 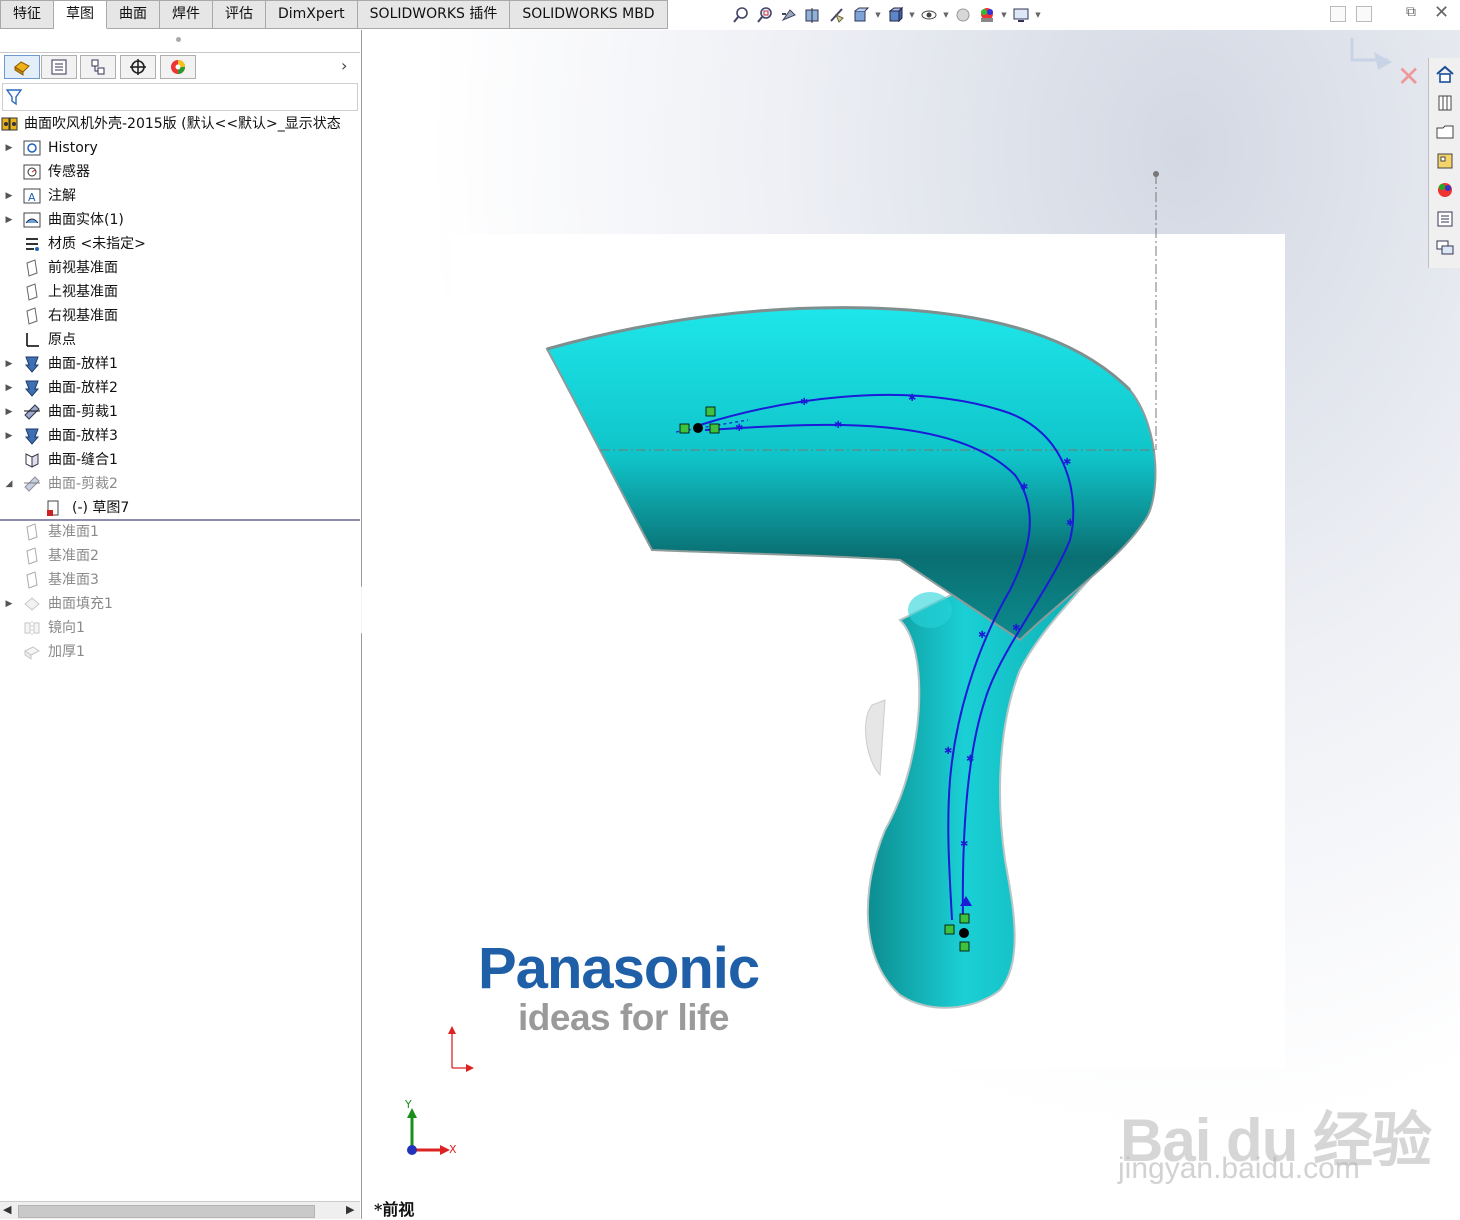 I want to click on file-explorer-icon, so click(x=1445, y=132).